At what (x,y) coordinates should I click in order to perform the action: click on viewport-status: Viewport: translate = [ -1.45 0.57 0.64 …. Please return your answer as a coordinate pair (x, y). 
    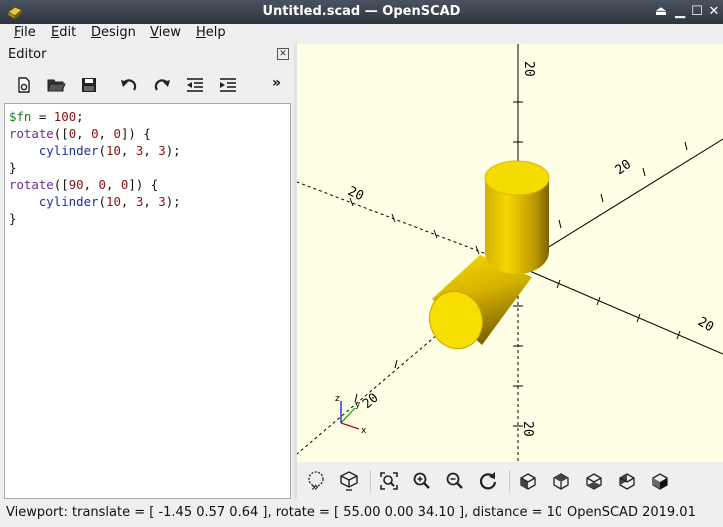
    Looking at the image, I should click on (283, 512).